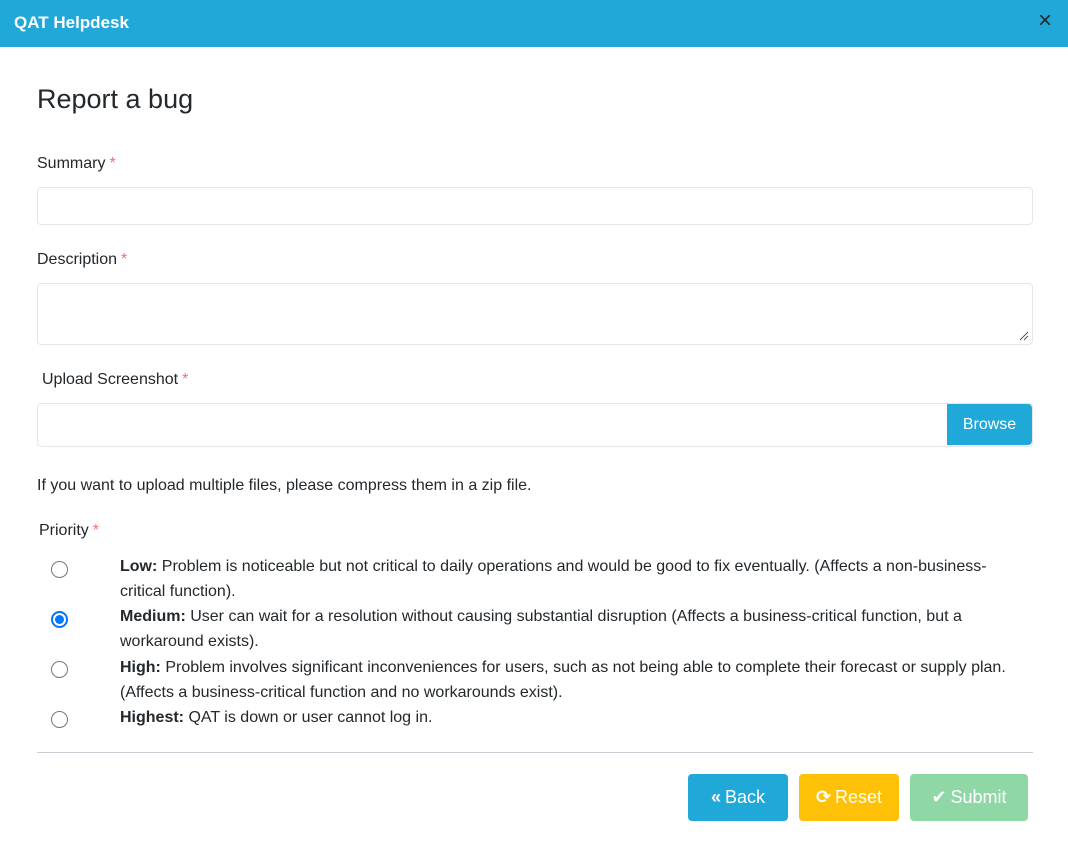  Describe the element at coordinates (939, 797) in the screenshot. I see `check-icon: ✔` at that location.